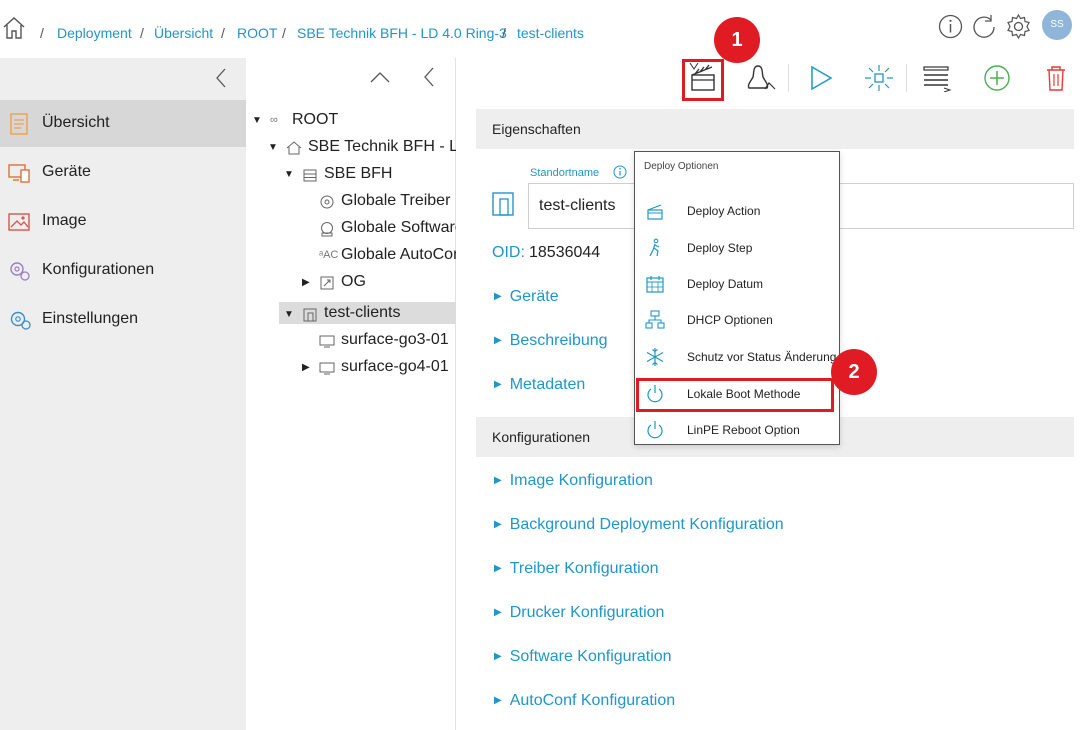 Image resolution: width=1080 pixels, height=730 pixels. What do you see at coordinates (1018, 26) in the screenshot?
I see `gear-icon` at bounding box center [1018, 26].